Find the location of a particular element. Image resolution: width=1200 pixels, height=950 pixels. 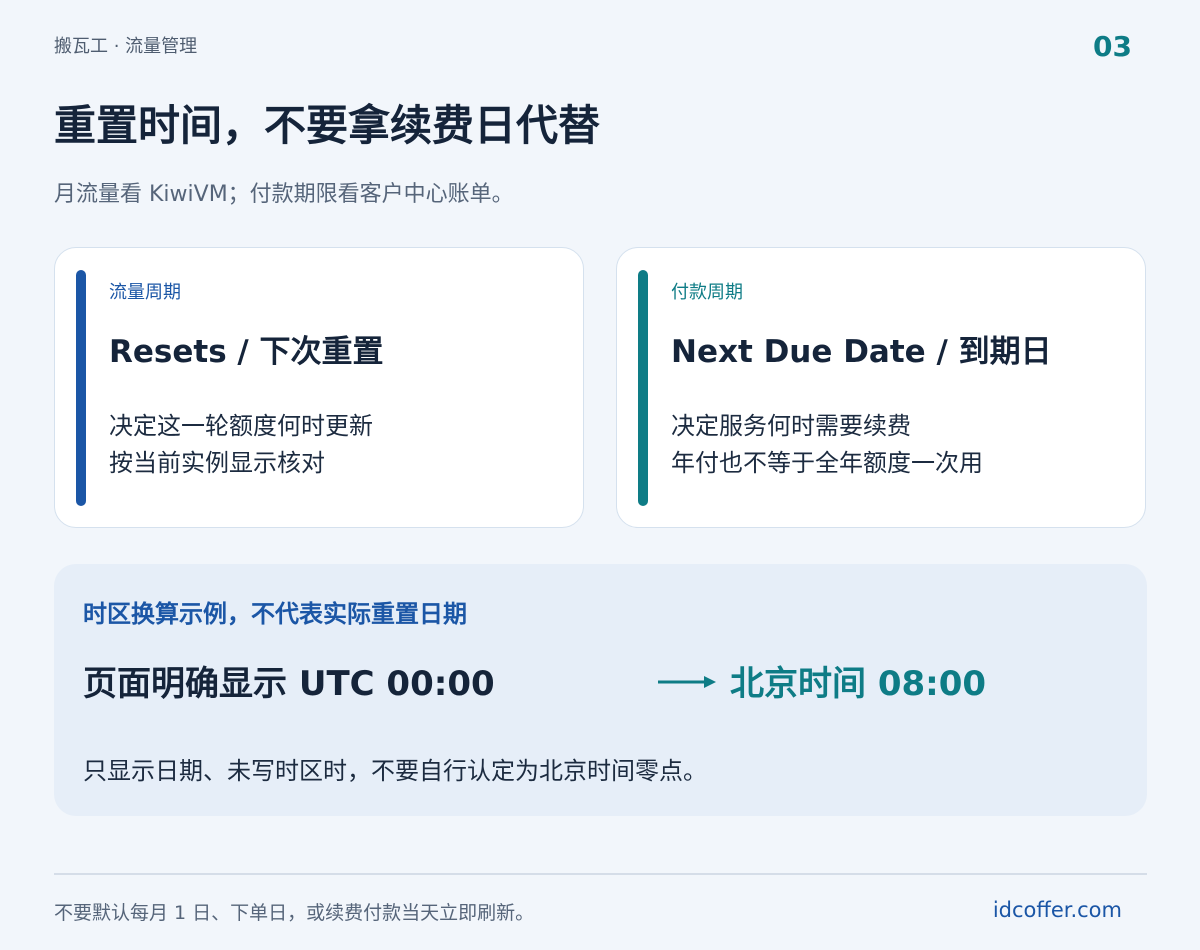

page-subtitle: 月流量看 KiwiVM；付款期限看客户中心账单。 is located at coordinates (284, 194).